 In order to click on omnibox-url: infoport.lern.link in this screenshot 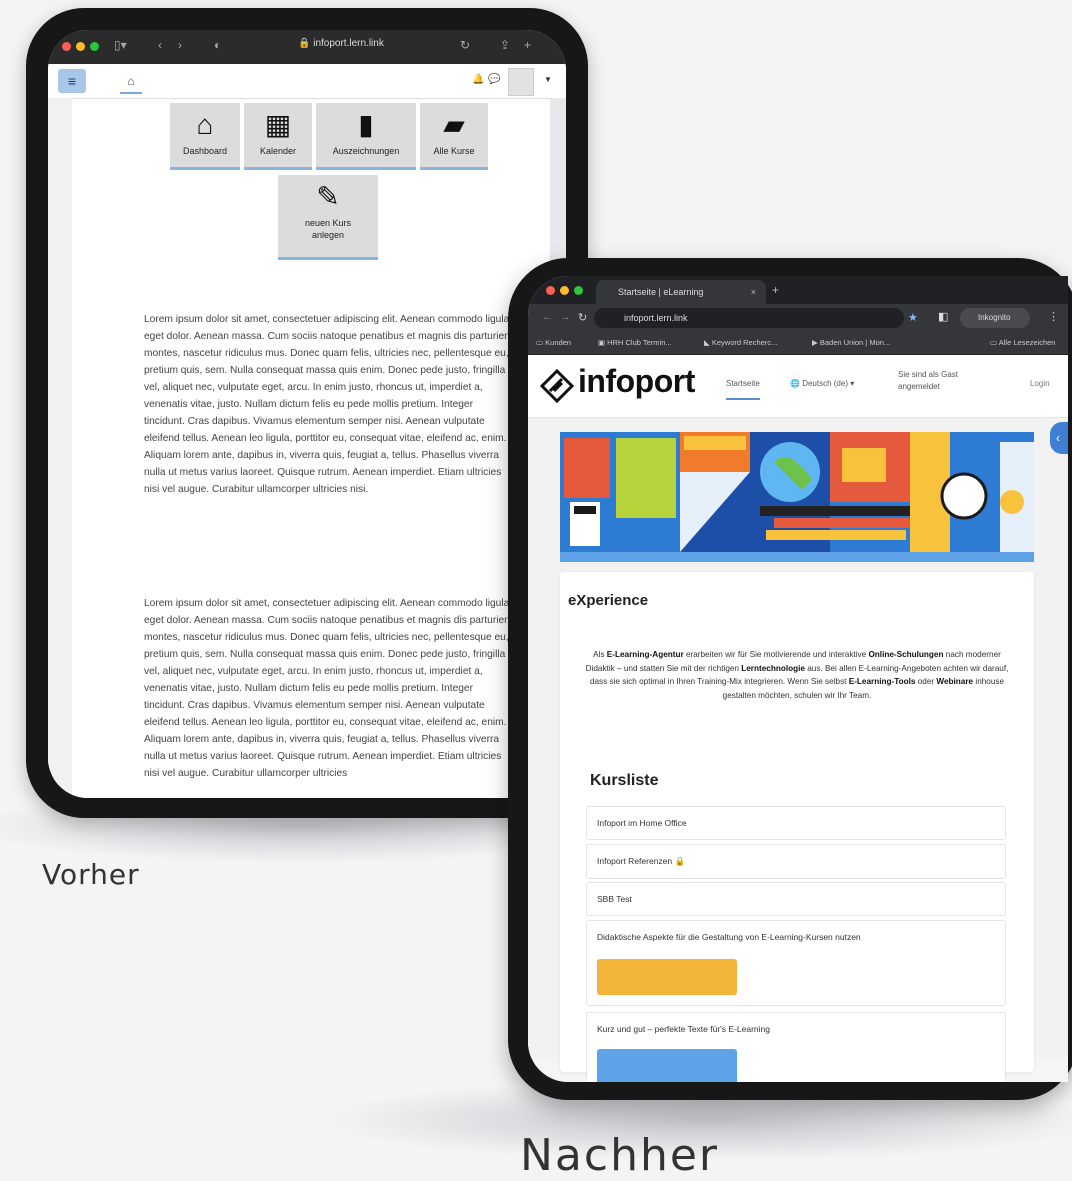, I will do `click(656, 318)`.